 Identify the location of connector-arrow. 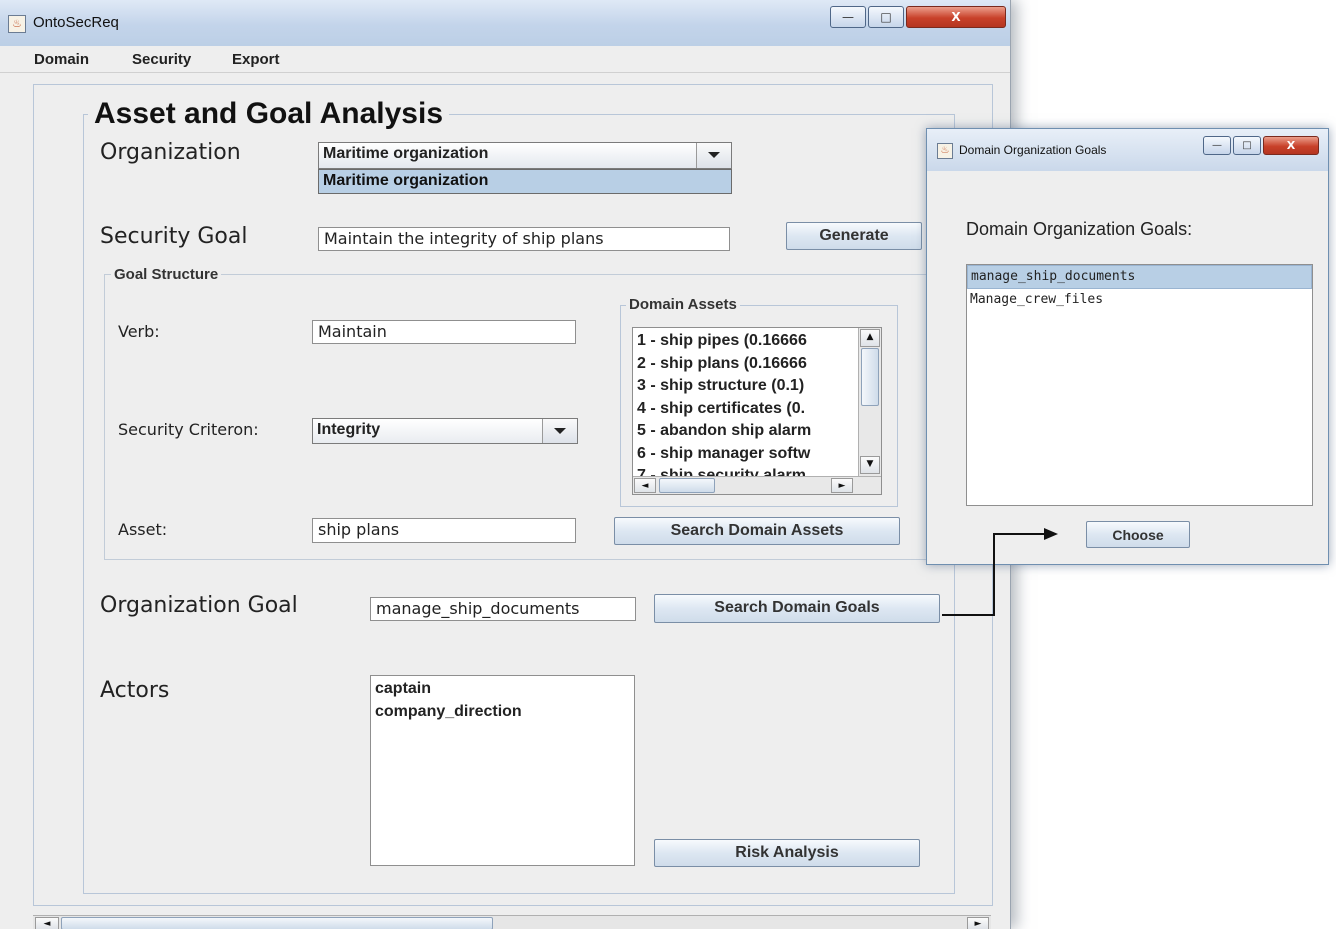
(1000, 572).